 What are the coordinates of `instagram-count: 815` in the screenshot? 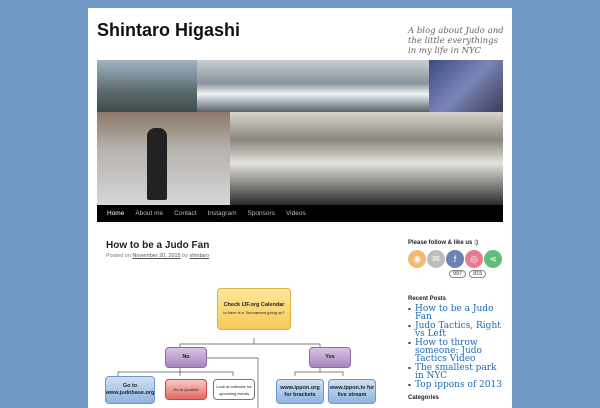 It's located at (478, 274).